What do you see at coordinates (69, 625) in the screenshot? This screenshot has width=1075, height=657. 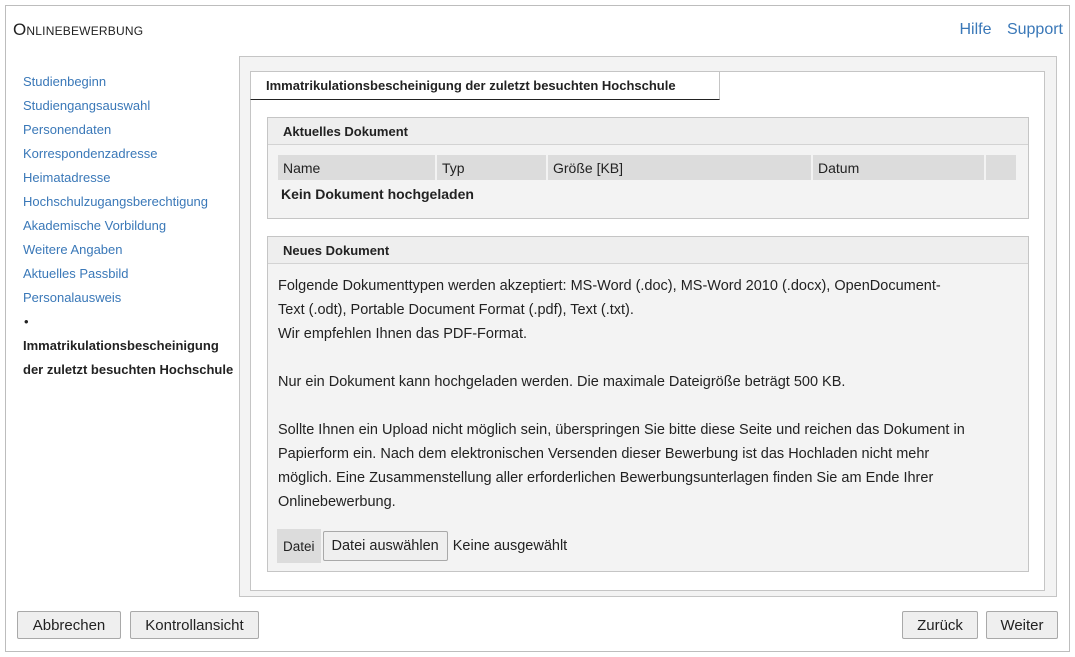 I see `cancel-button: Abbrechen` at bounding box center [69, 625].